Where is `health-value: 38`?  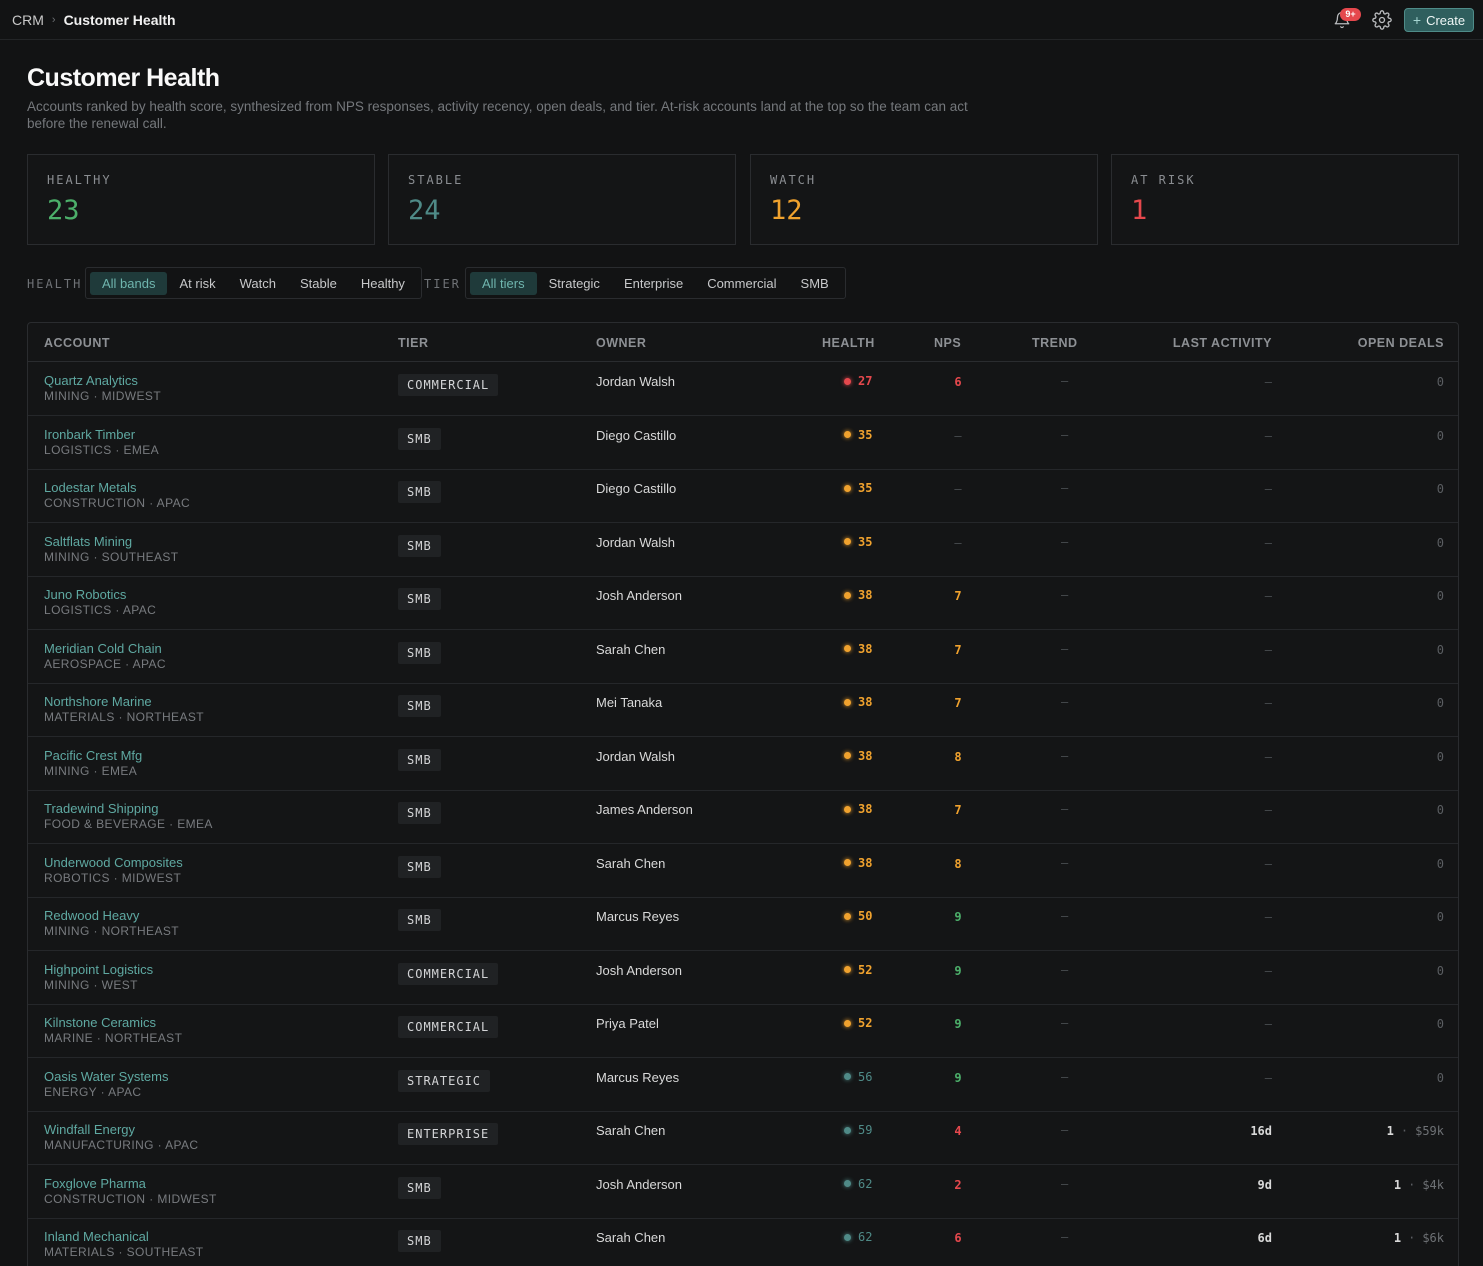
health-value: 38 is located at coordinates (865, 862).